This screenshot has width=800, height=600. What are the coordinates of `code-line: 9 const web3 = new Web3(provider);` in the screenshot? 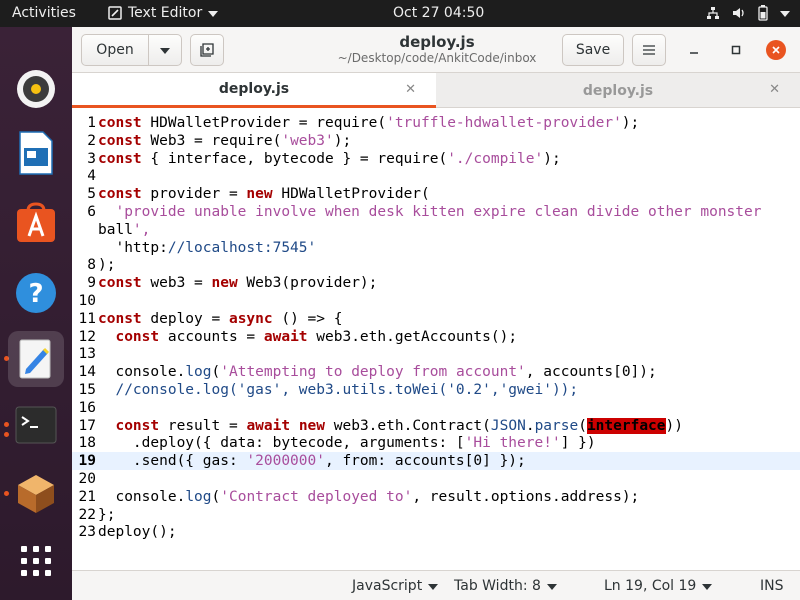 It's located at (436, 283).